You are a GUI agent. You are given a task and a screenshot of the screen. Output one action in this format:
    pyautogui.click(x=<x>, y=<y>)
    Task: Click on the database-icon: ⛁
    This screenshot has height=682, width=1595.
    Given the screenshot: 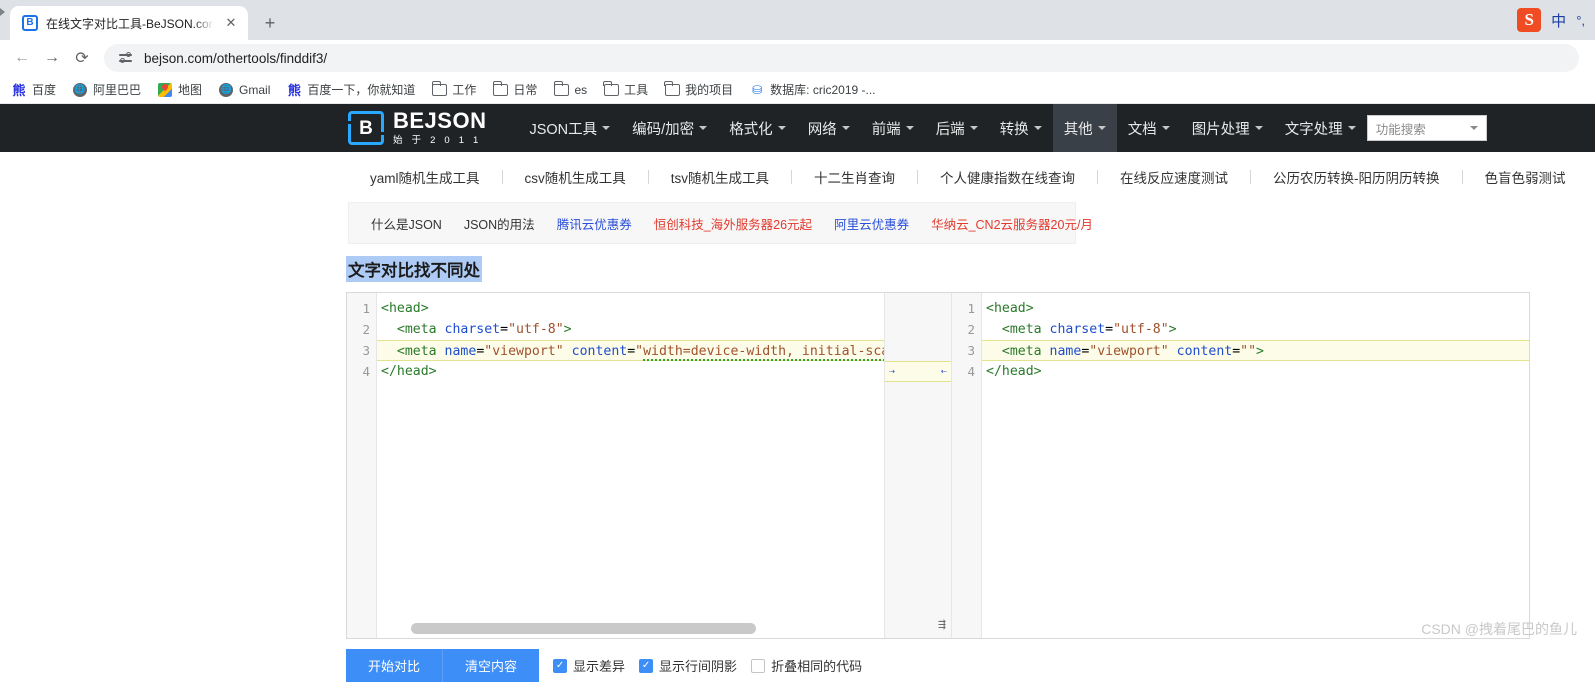 What is the action you would take?
    pyautogui.click(x=757, y=89)
    